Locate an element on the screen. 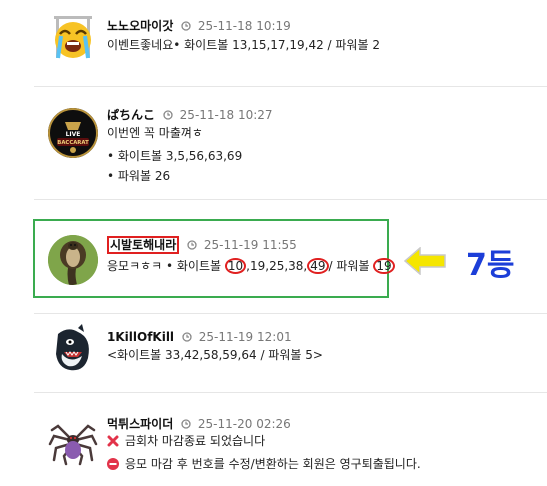 The height and width of the screenshot is (486, 547). no-entry-icon is located at coordinates (113, 464).